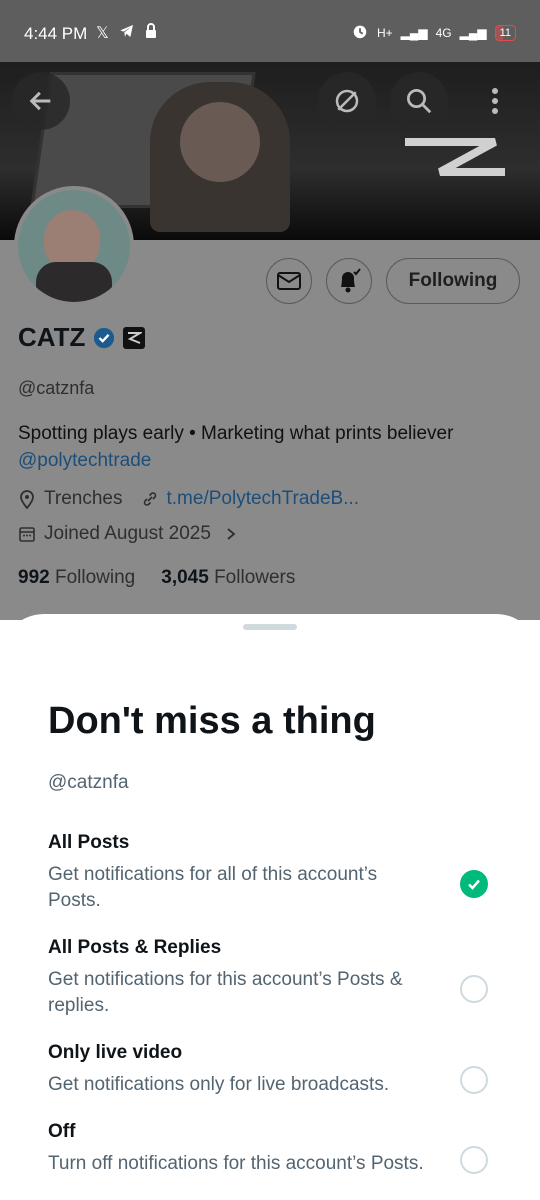 The image size is (540, 1200). I want to click on battery-level: 11, so click(505, 32).